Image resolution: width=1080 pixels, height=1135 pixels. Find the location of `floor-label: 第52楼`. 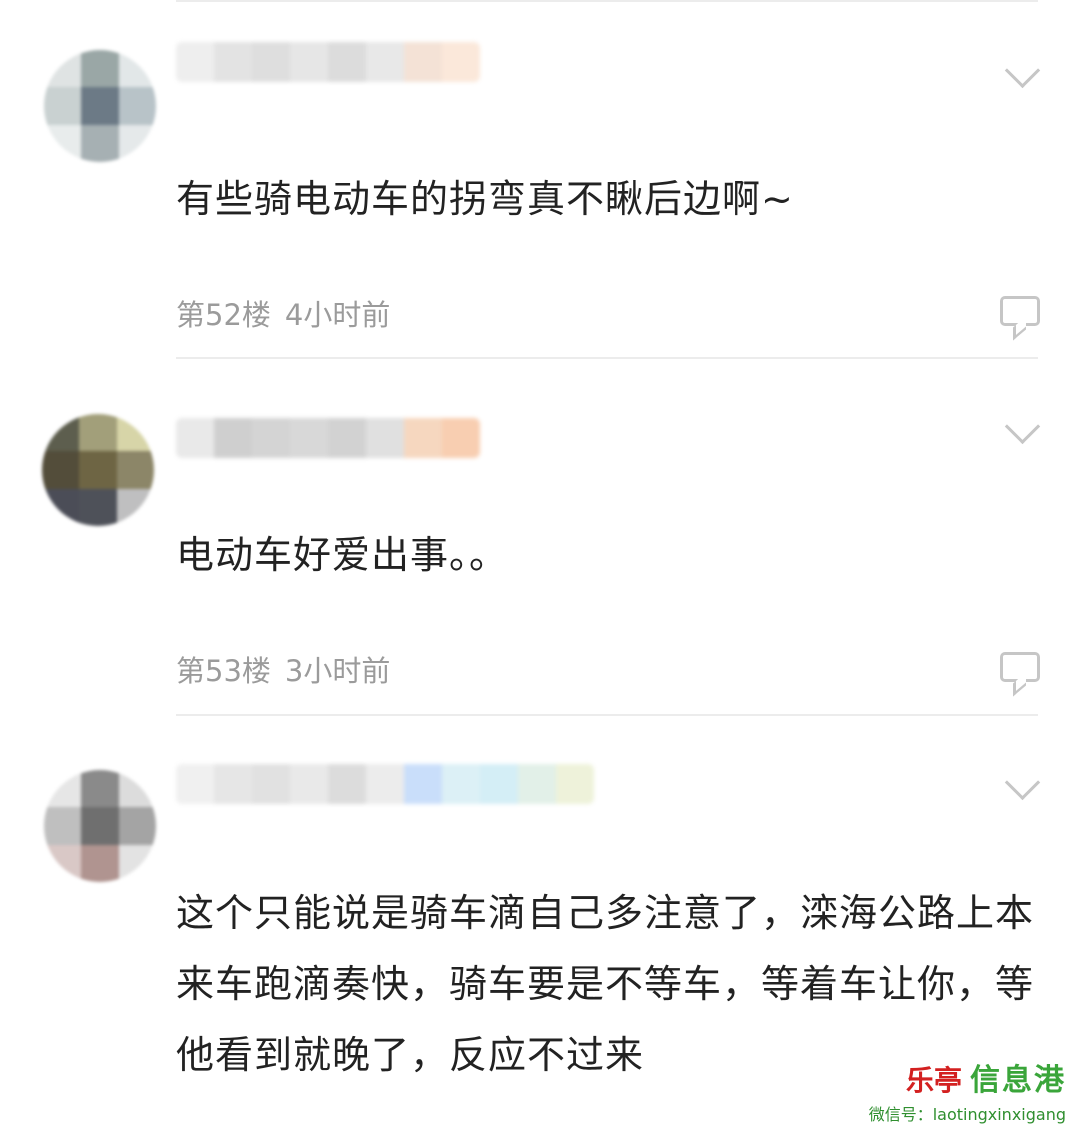

floor-label: 第52楼 is located at coordinates (223, 315).